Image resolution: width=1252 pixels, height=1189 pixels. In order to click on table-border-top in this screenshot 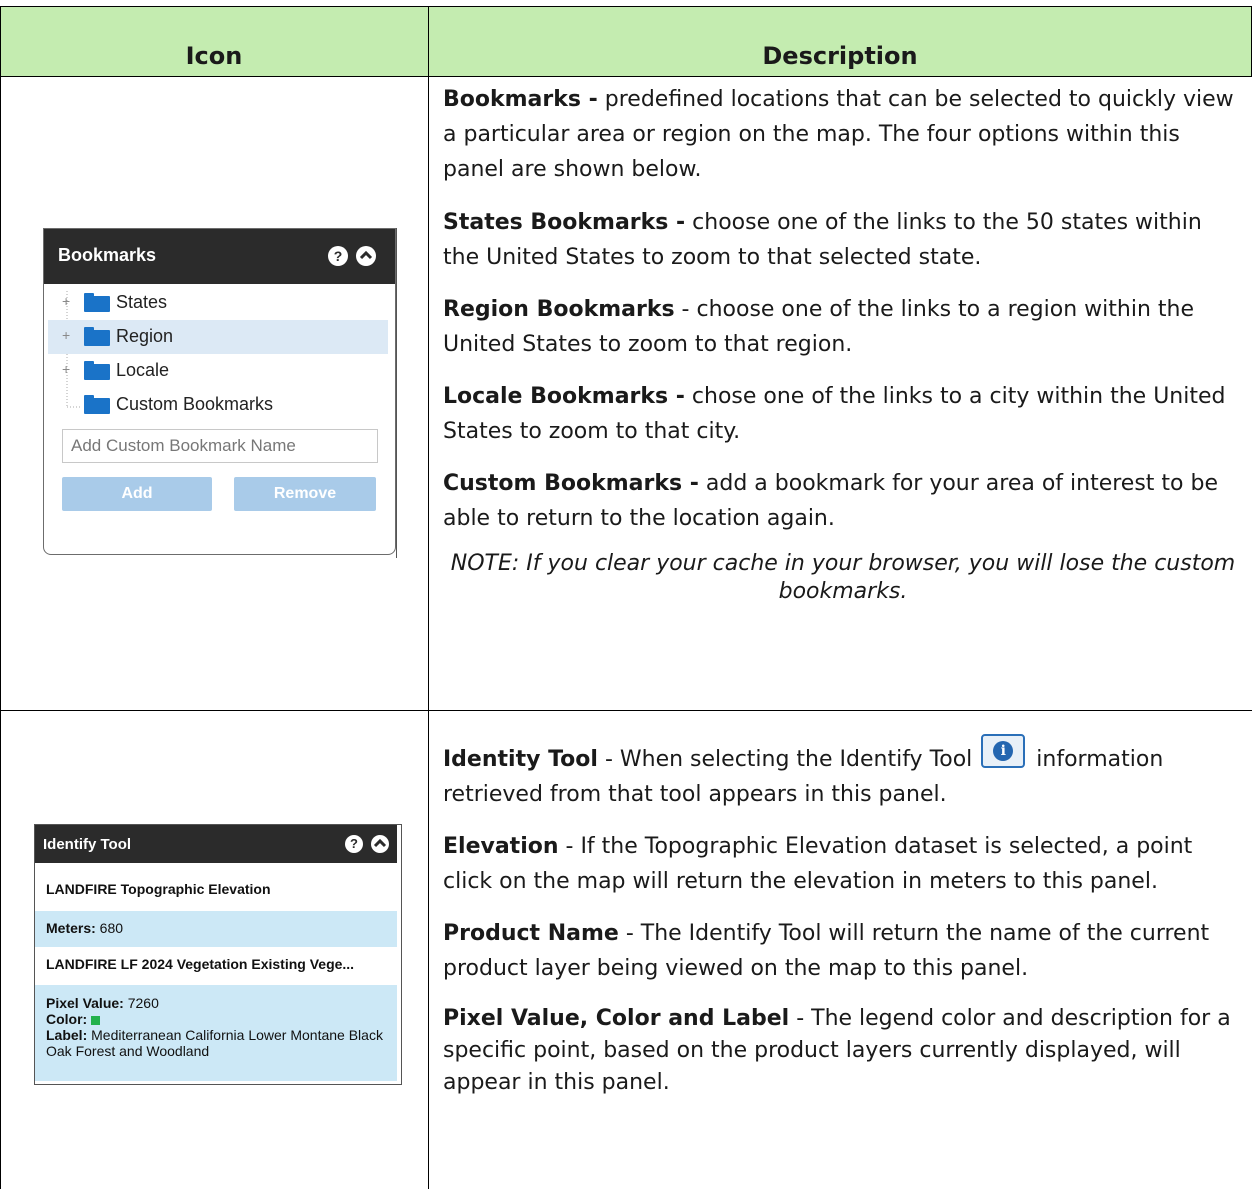, I will do `click(626, 6)`.